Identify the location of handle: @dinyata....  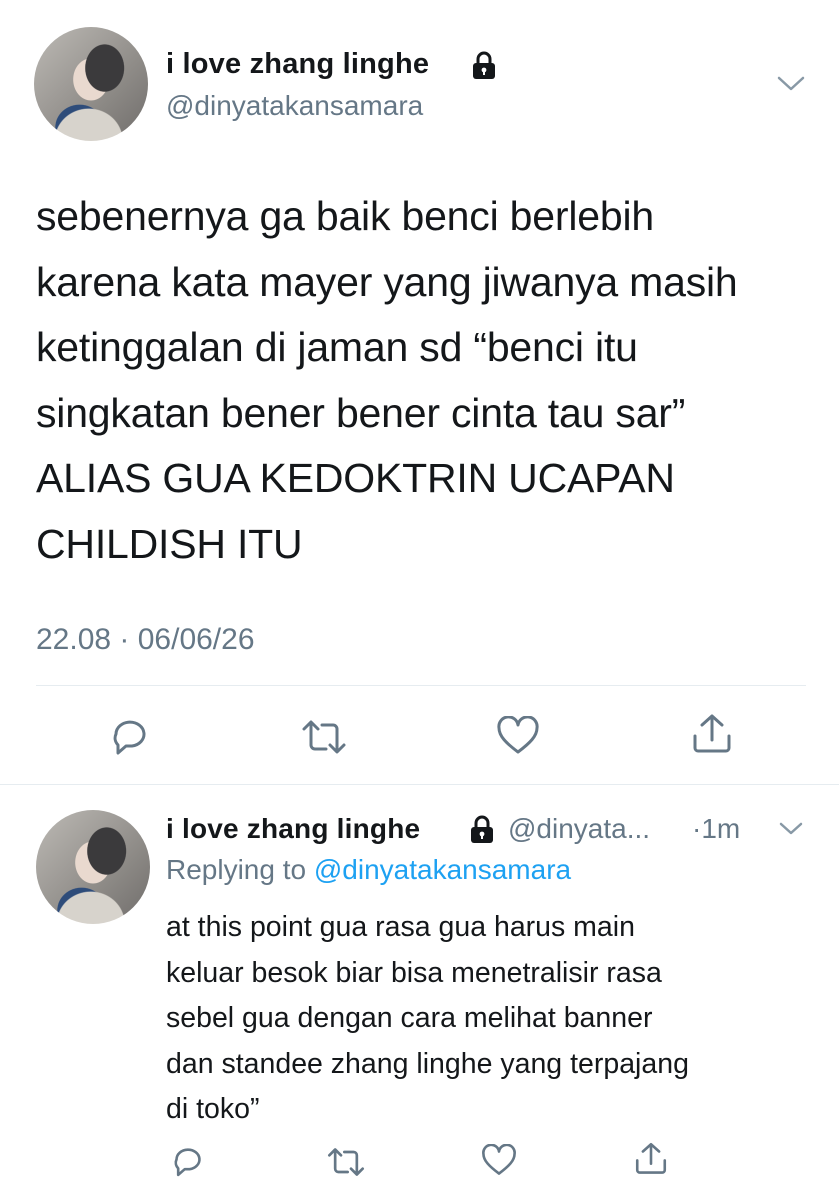
(579, 829).